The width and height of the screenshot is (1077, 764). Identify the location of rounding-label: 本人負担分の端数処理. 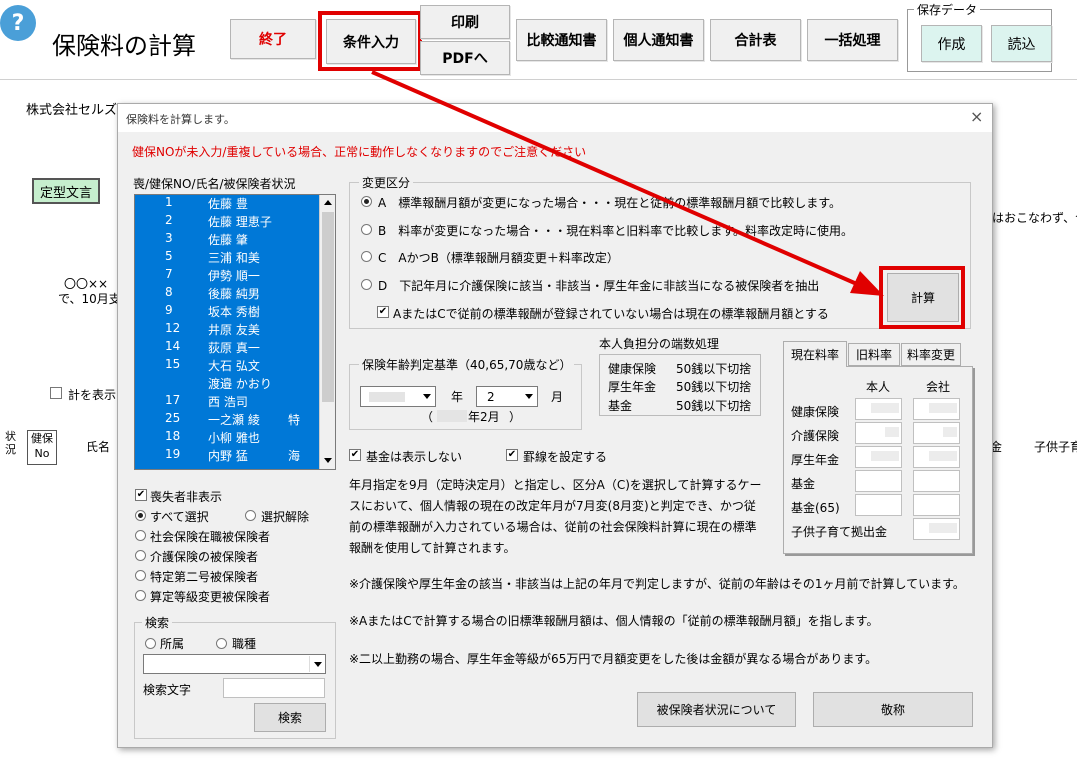
(659, 344).